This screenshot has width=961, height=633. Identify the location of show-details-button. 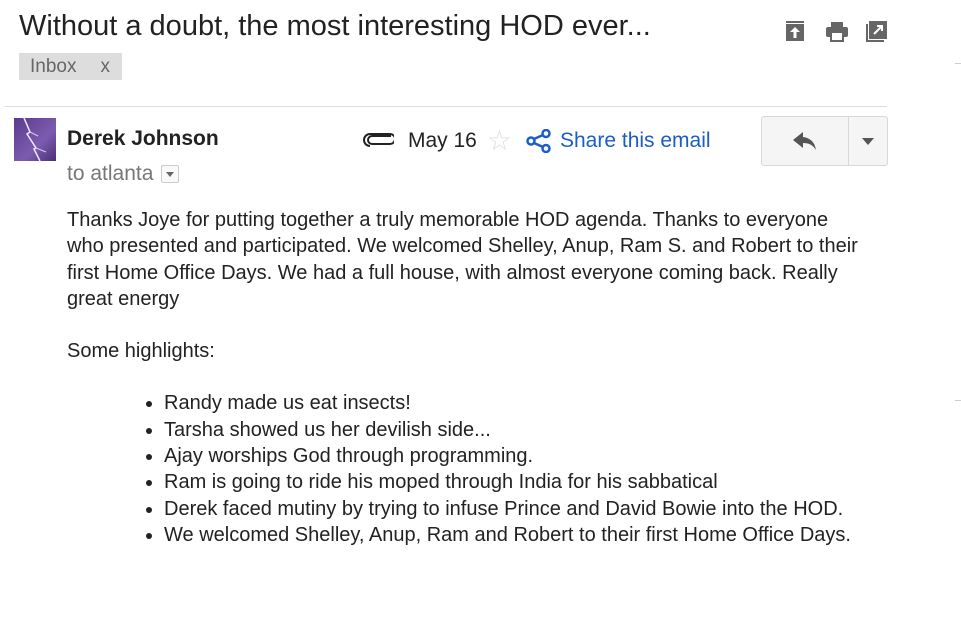
(170, 174).